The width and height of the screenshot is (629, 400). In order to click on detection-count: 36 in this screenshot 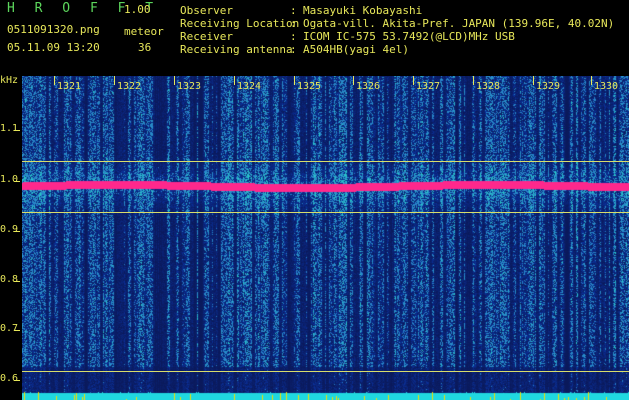, I will do `click(145, 47)`.